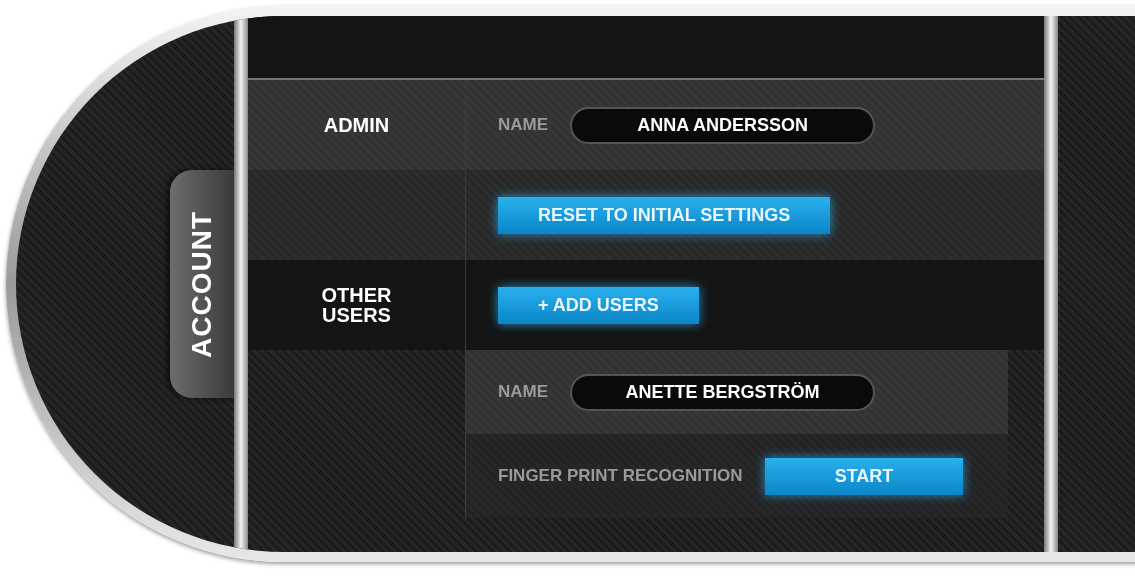 This screenshot has height=581, width=1135. Describe the element at coordinates (357, 305) in the screenshot. I see `section-heading: OTHER USERS` at that location.